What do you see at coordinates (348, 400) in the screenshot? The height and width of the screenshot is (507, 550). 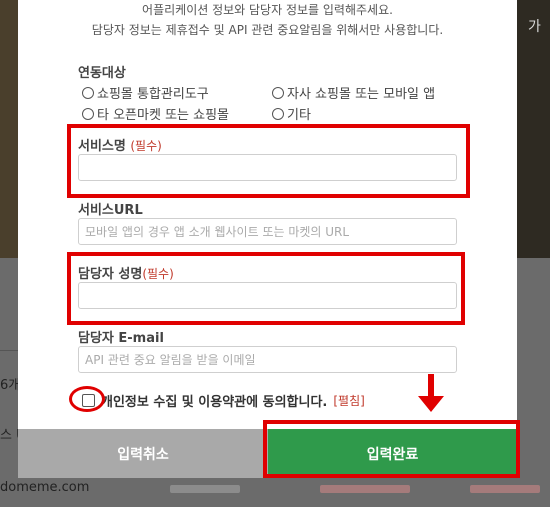 I see `terms-expand-link: [펼침]` at bounding box center [348, 400].